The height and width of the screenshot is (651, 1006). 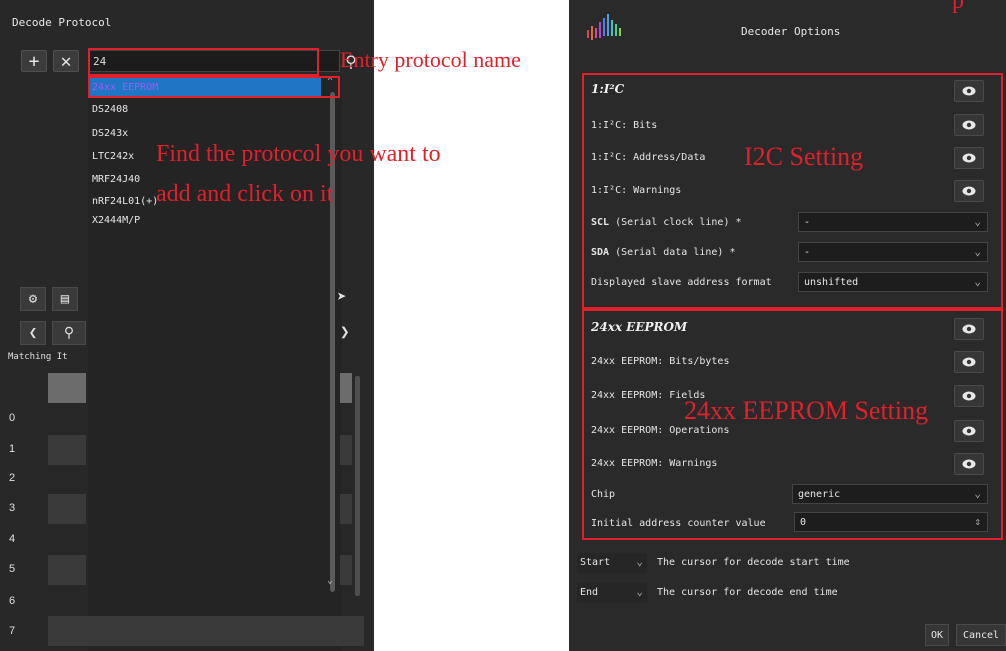 What do you see at coordinates (600, 252) in the screenshot?
I see `sda-bold: SDA` at bounding box center [600, 252].